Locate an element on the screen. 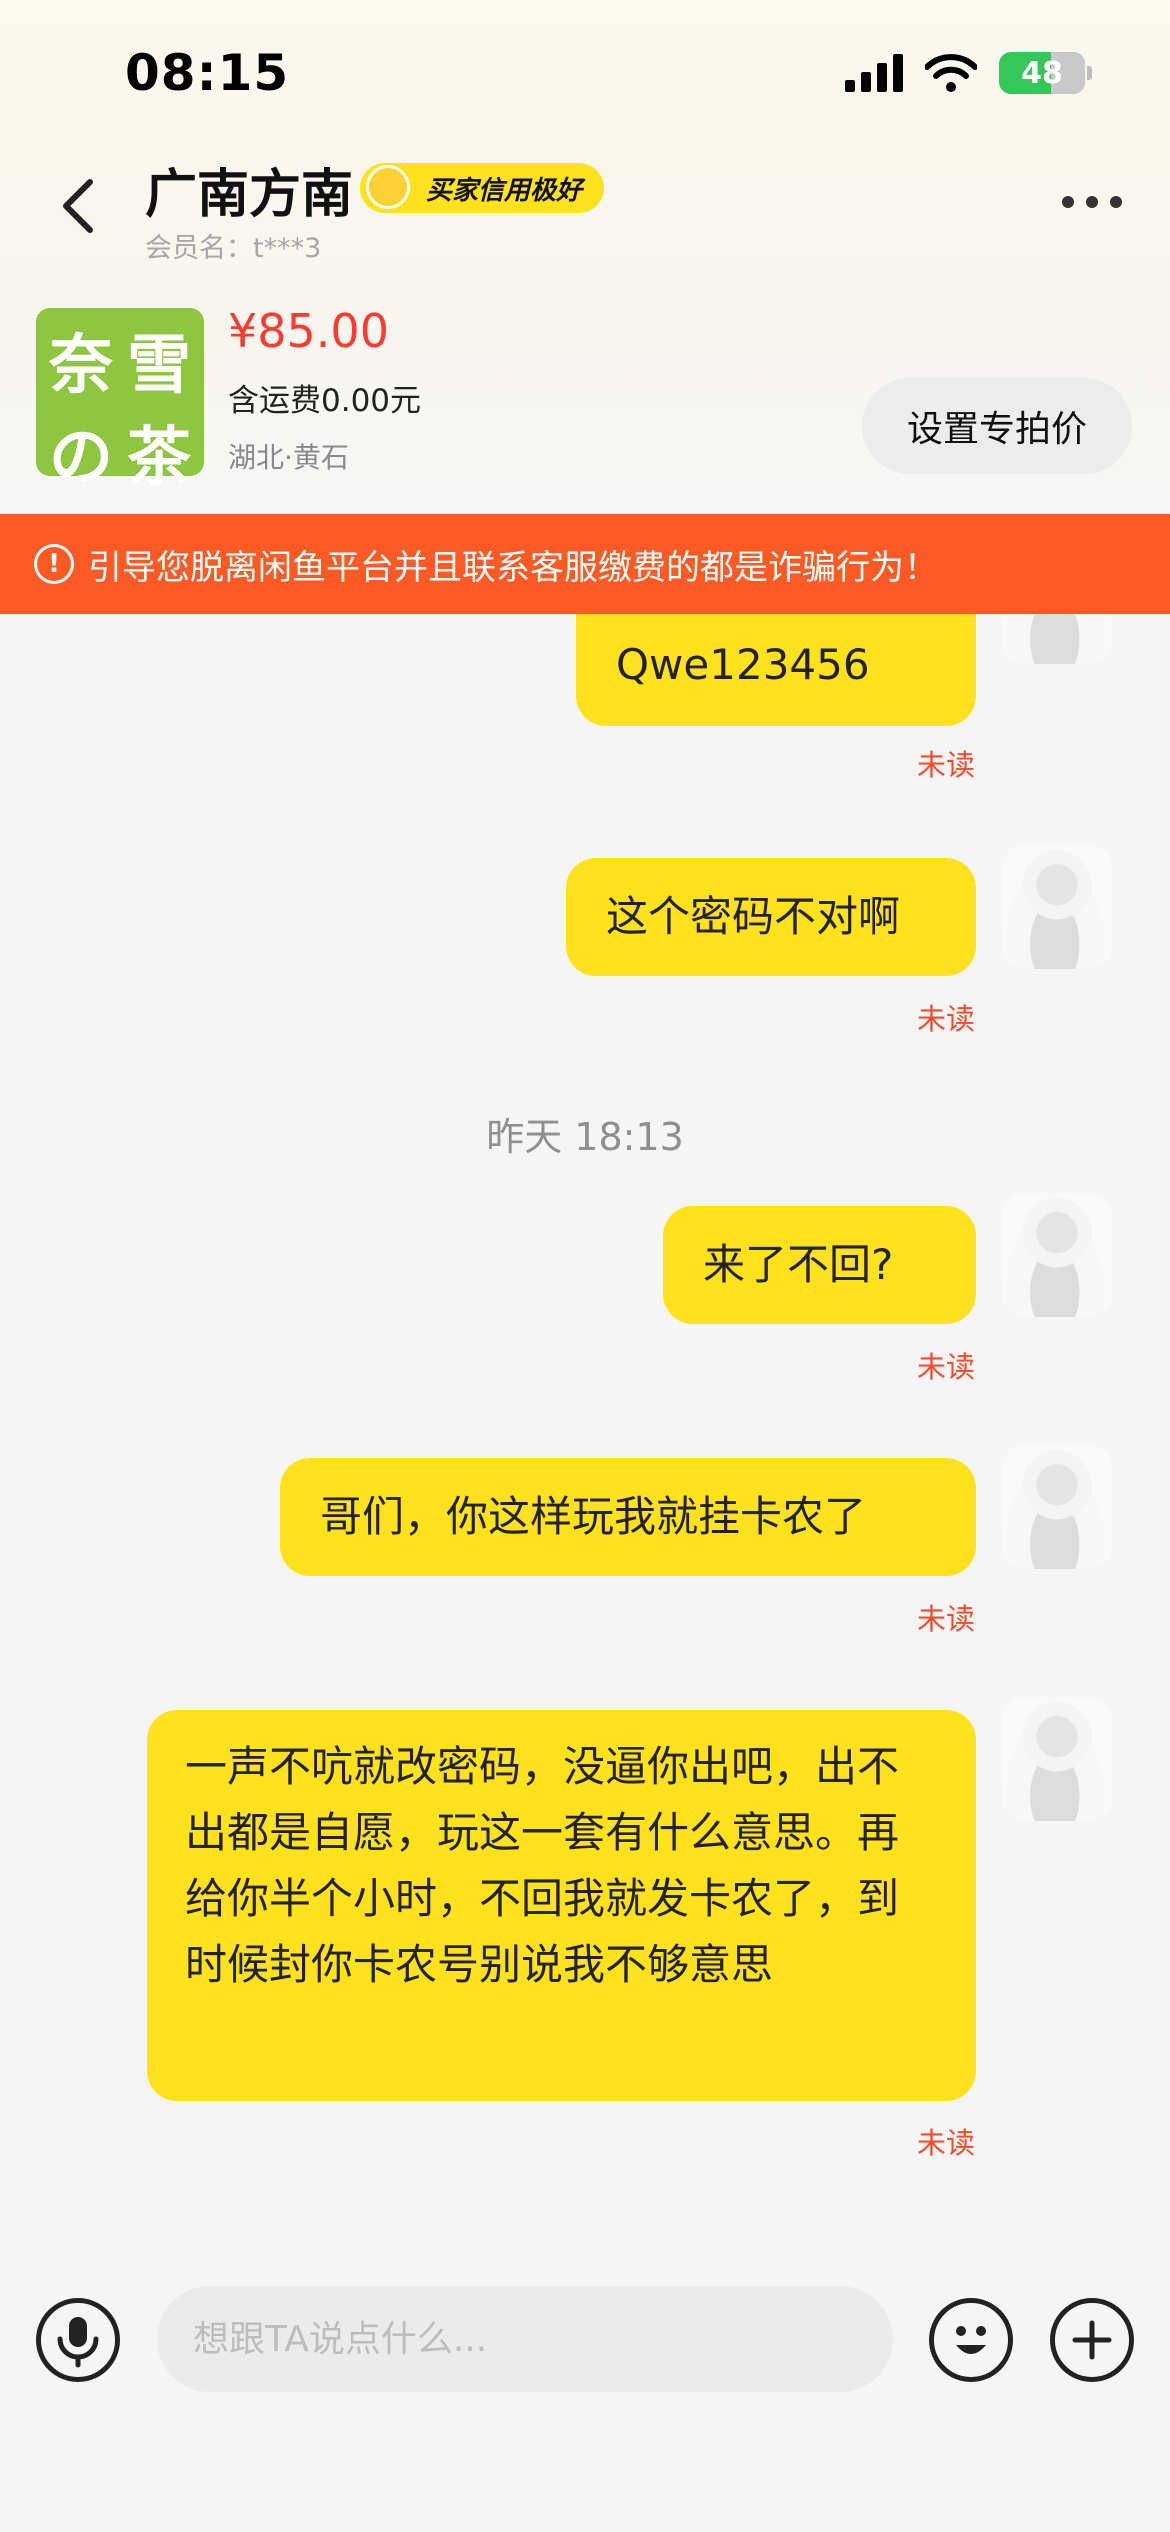 The width and height of the screenshot is (1170, 2532). member-name: 会员名：t***3 is located at coordinates (233, 248).